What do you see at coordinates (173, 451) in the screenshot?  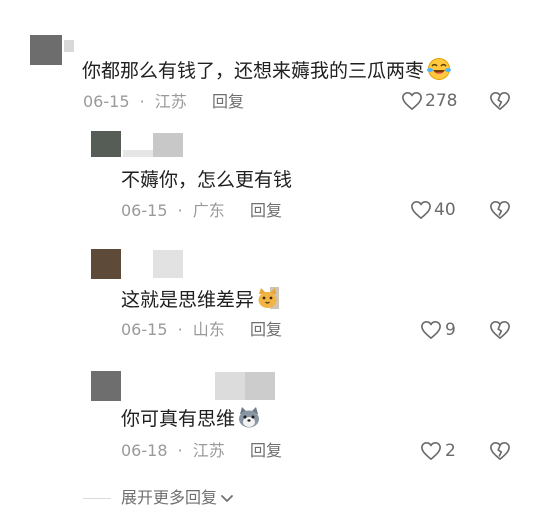 I see `comment-meta: 06-18 · 江苏` at bounding box center [173, 451].